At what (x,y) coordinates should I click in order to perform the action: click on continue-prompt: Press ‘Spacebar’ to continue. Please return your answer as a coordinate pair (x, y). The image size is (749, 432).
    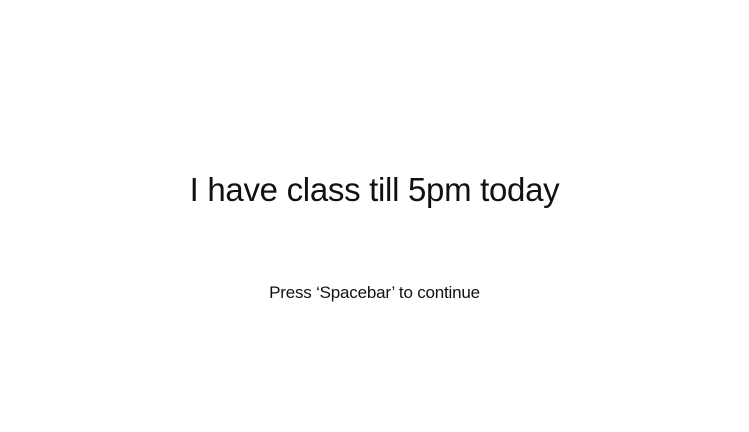
    Looking at the image, I should click on (374, 292).